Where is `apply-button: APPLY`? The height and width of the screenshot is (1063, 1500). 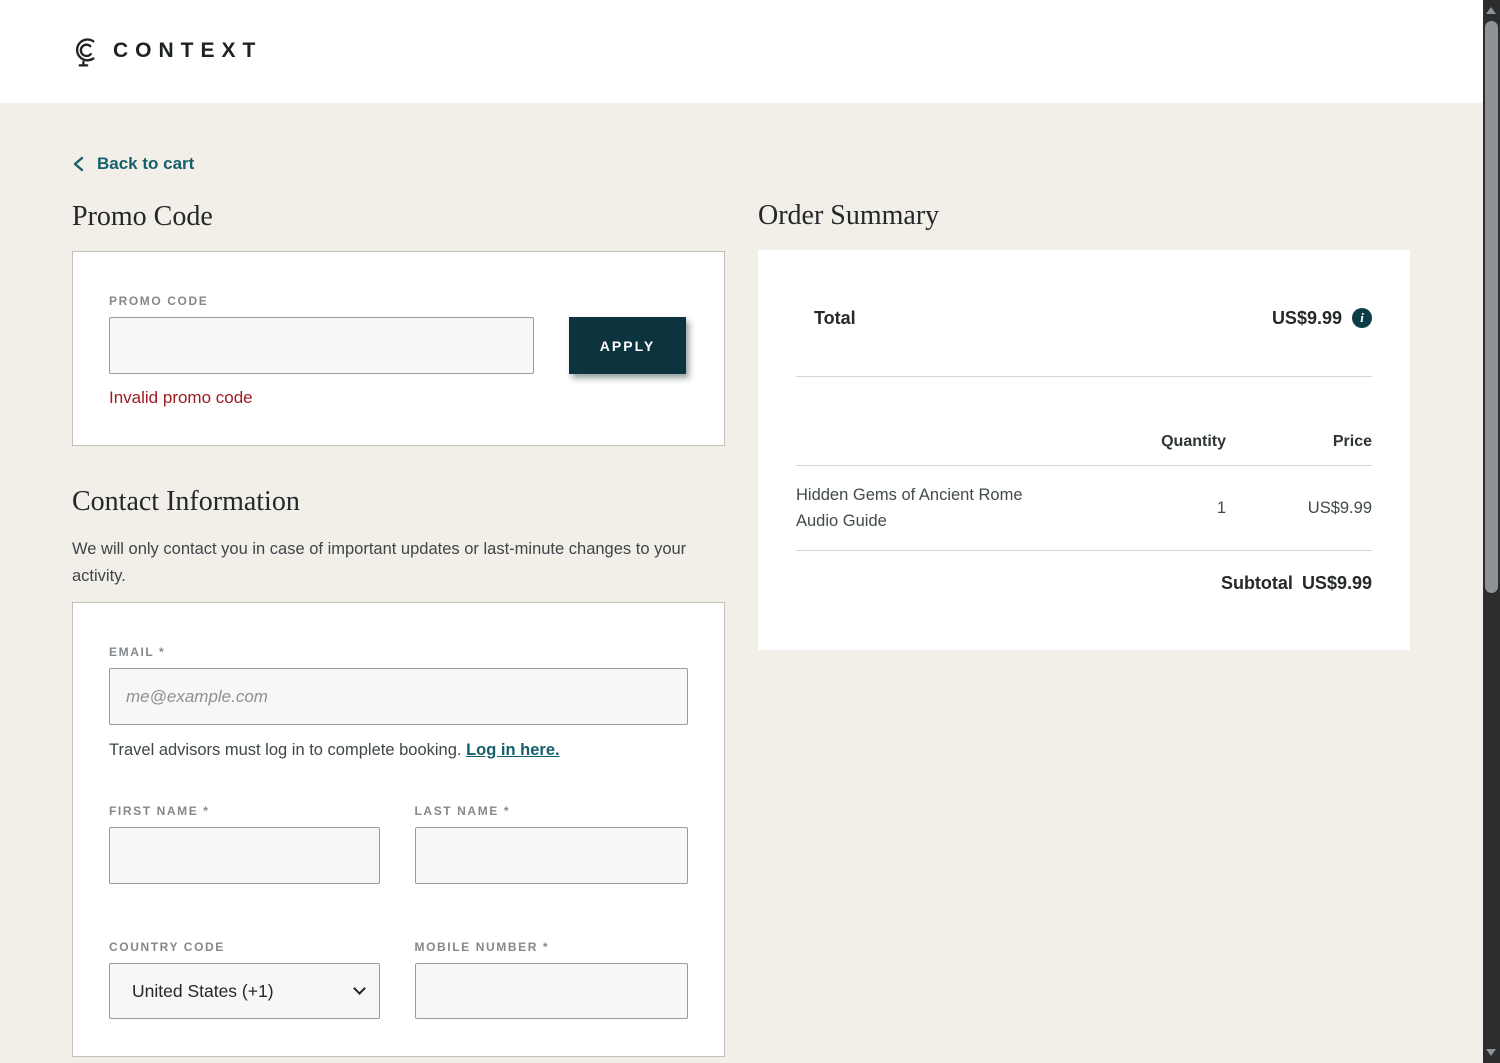
apply-button: APPLY is located at coordinates (627, 345).